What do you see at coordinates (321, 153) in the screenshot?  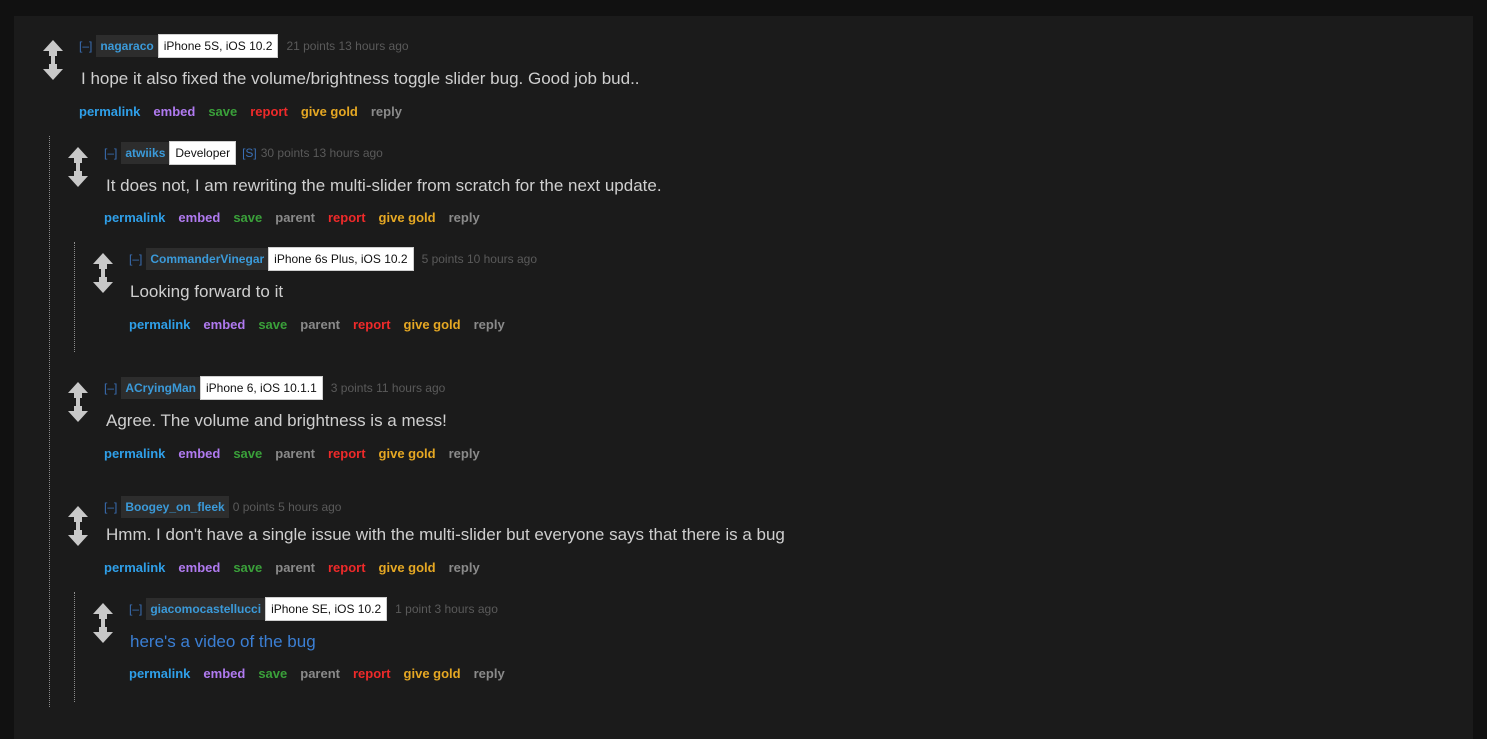 I see `comment-meta: 30 points 13 hours ago` at bounding box center [321, 153].